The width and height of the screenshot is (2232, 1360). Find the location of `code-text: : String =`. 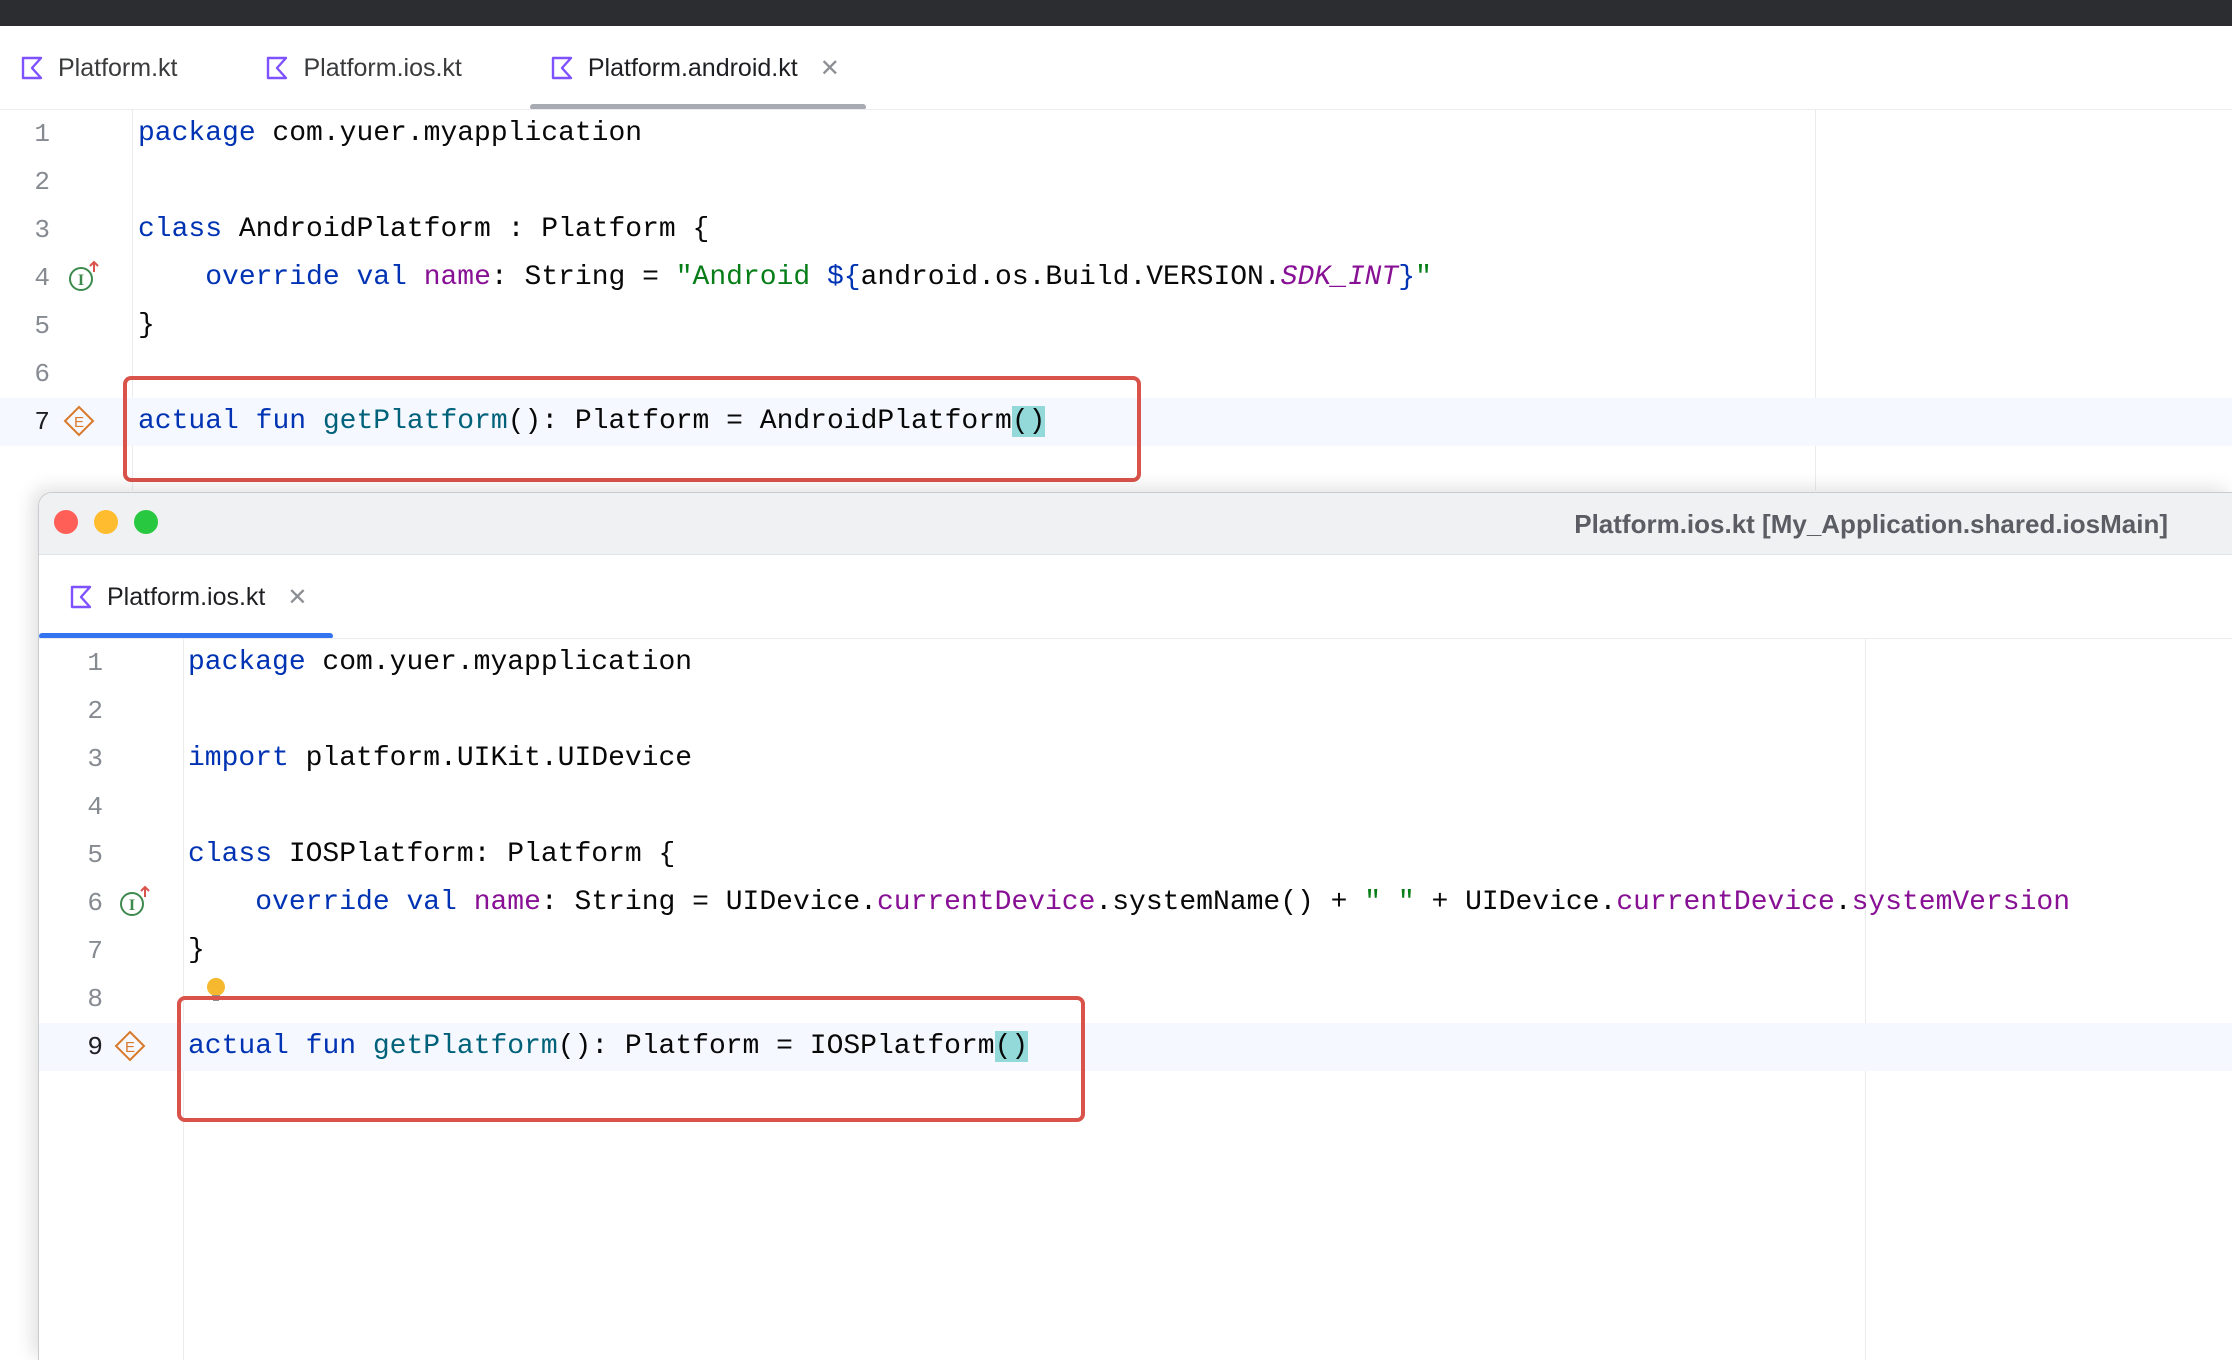

code-text: : String = is located at coordinates (583, 277).